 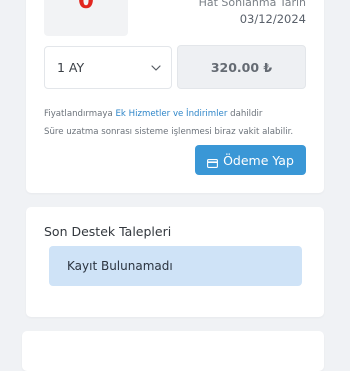 I want to click on next-card, so click(x=173, y=351).